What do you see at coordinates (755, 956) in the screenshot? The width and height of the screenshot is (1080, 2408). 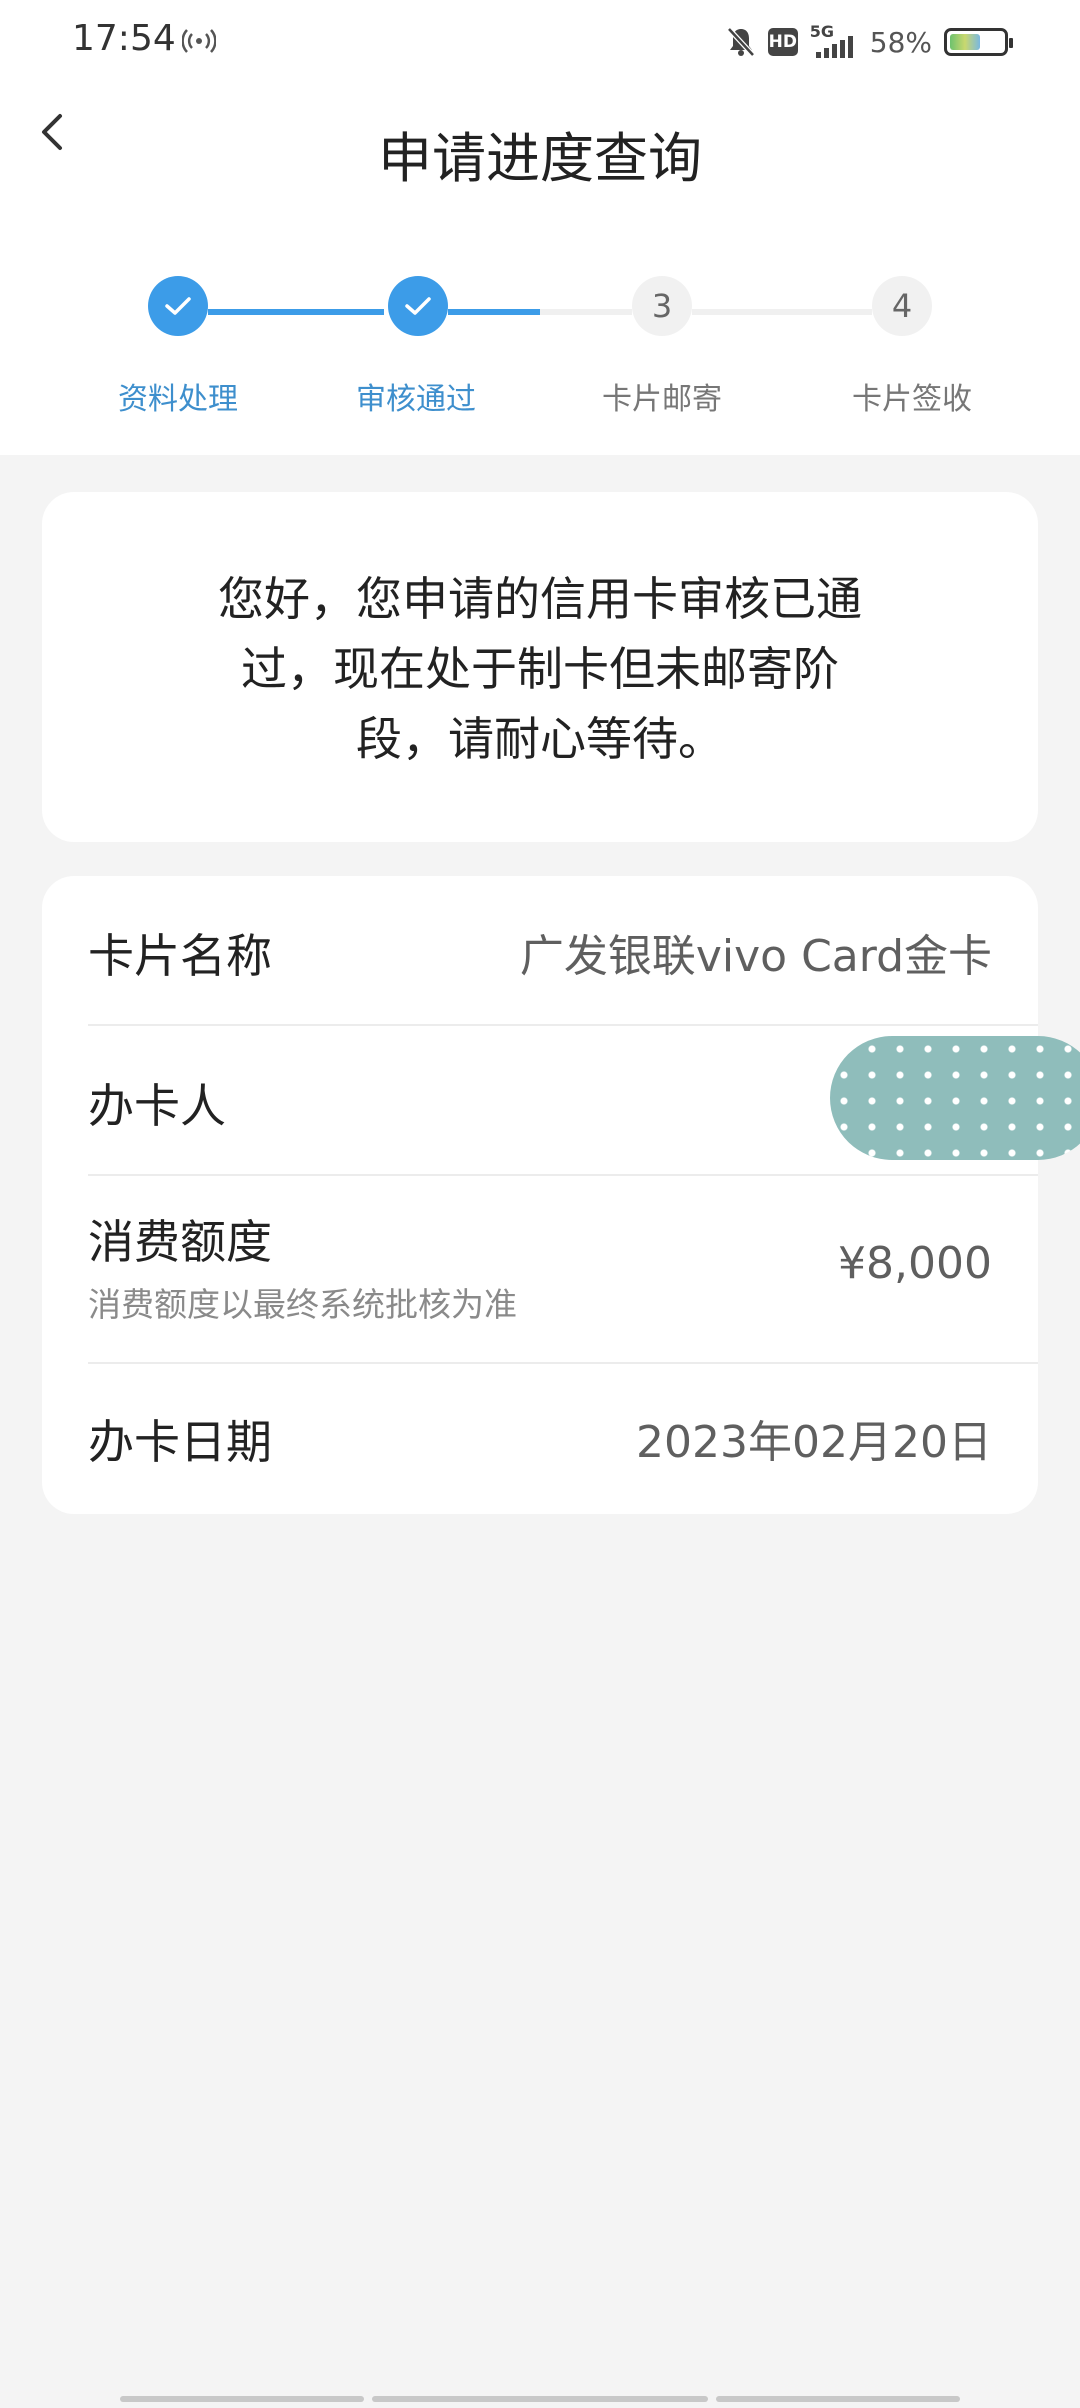 I see `card-name-value: 广发银联vivo Card金卡` at bounding box center [755, 956].